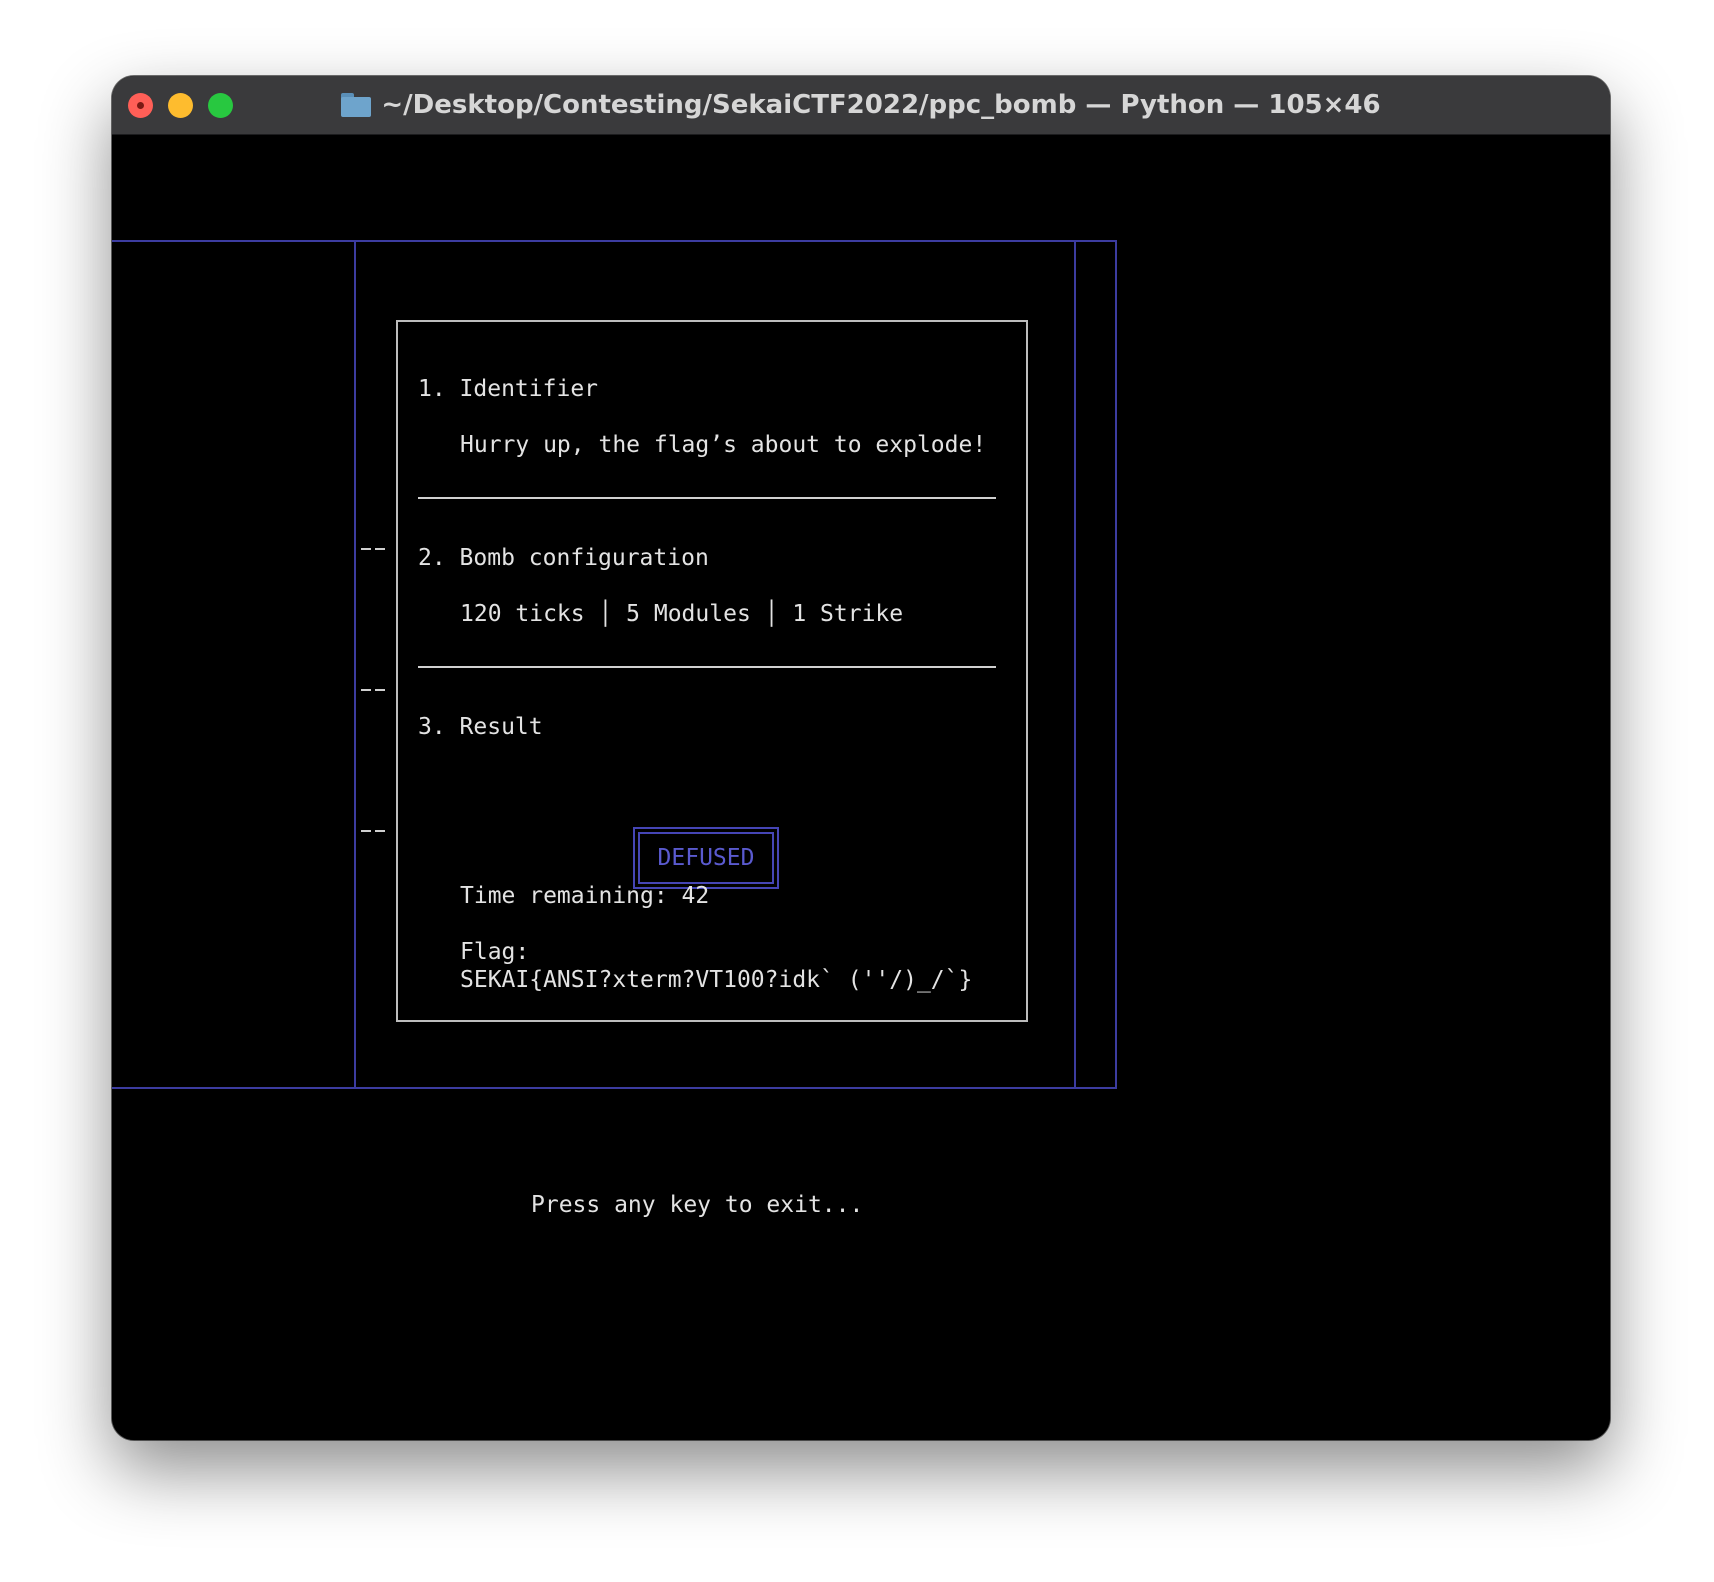 This screenshot has height=1582, width=1714. What do you see at coordinates (723, 445) in the screenshot?
I see `identifier-text: Hurry up, the flag’s about to explode!` at bounding box center [723, 445].